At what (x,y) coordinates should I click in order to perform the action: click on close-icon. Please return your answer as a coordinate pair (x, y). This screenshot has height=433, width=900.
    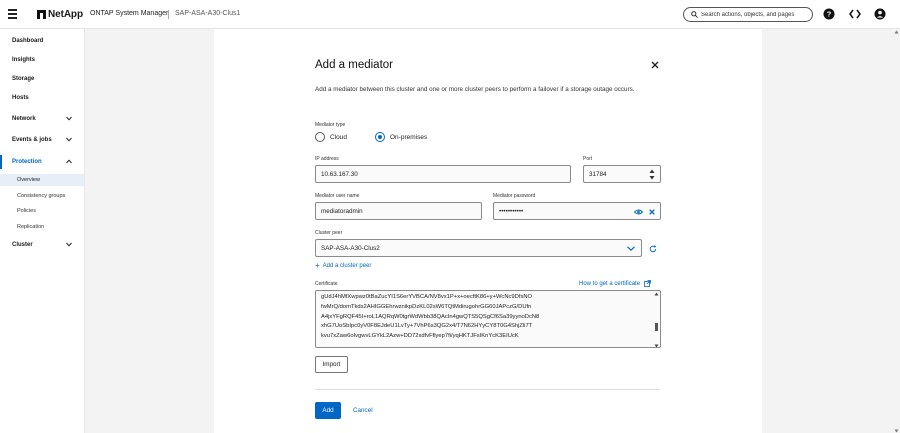
    Looking at the image, I should click on (655, 65).